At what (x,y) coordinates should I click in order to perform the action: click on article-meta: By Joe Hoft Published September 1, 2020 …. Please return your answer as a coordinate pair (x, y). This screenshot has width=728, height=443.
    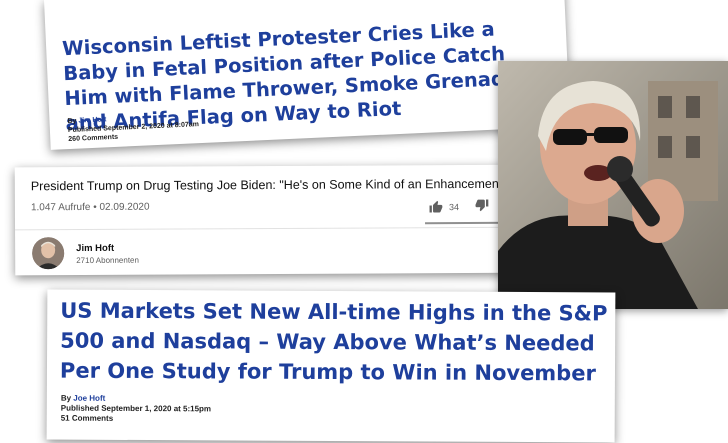
    Looking at the image, I should click on (136, 409).